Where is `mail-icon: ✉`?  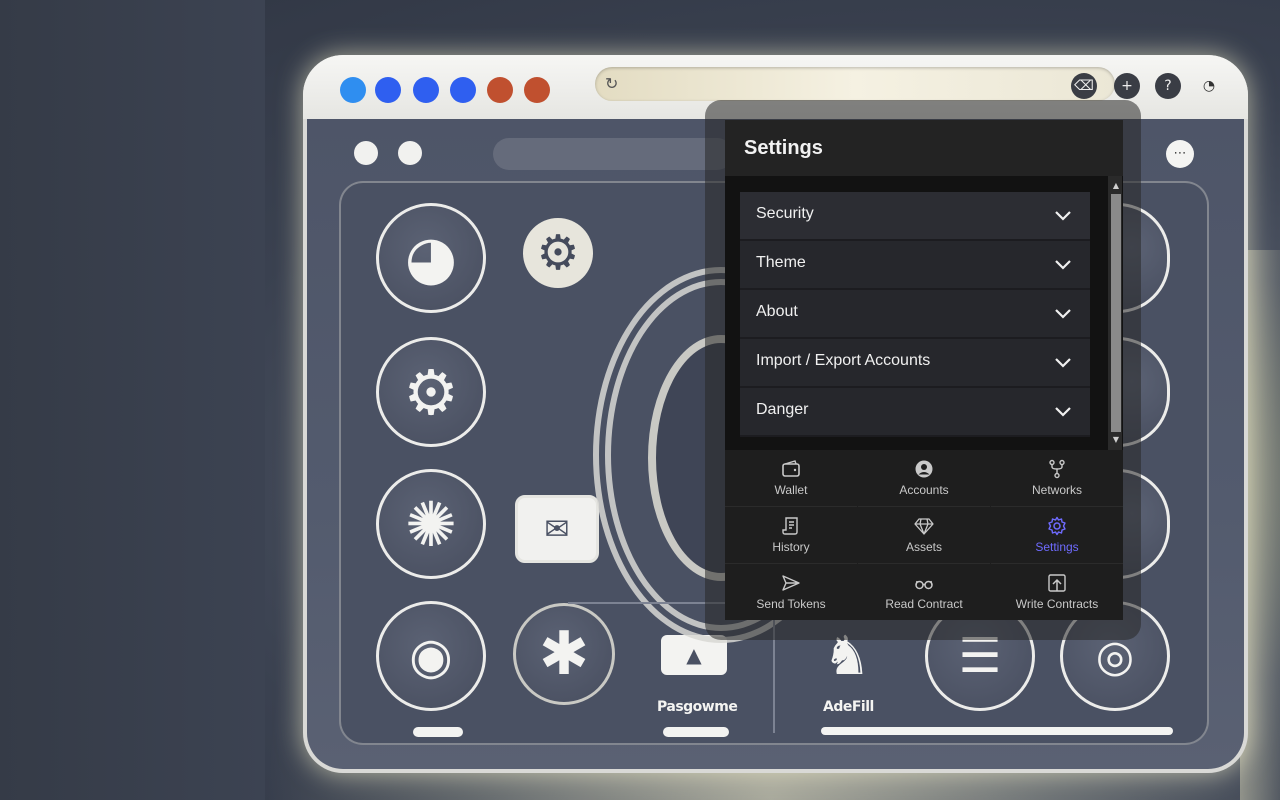
mail-icon: ✉ is located at coordinates (557, 529).